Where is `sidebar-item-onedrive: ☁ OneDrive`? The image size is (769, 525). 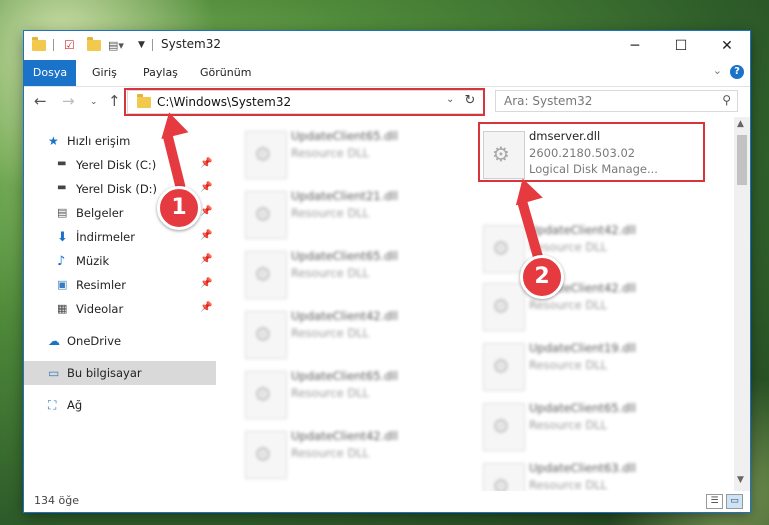
sidebar-item-onedrive: ☁ OneDrive is located at coordinates (120, 341).